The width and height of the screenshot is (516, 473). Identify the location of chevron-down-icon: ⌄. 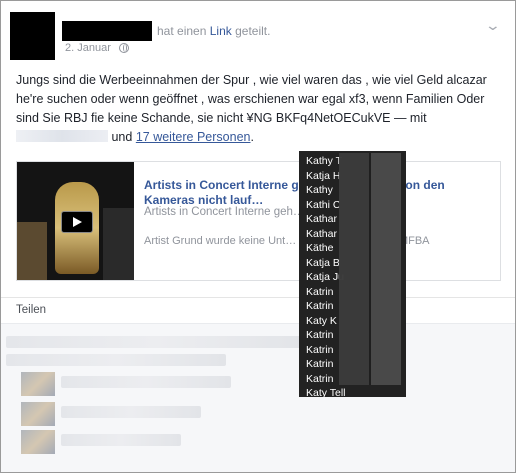
(493, 25).